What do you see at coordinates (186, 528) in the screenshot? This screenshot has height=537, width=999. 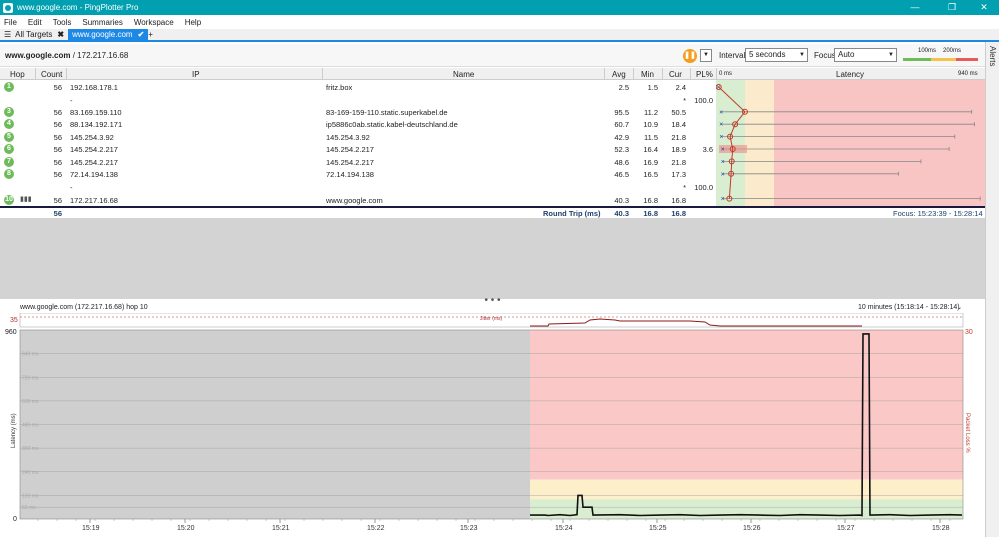 I see `x-tick-label: 15:20` at bounding box center [186, 528].